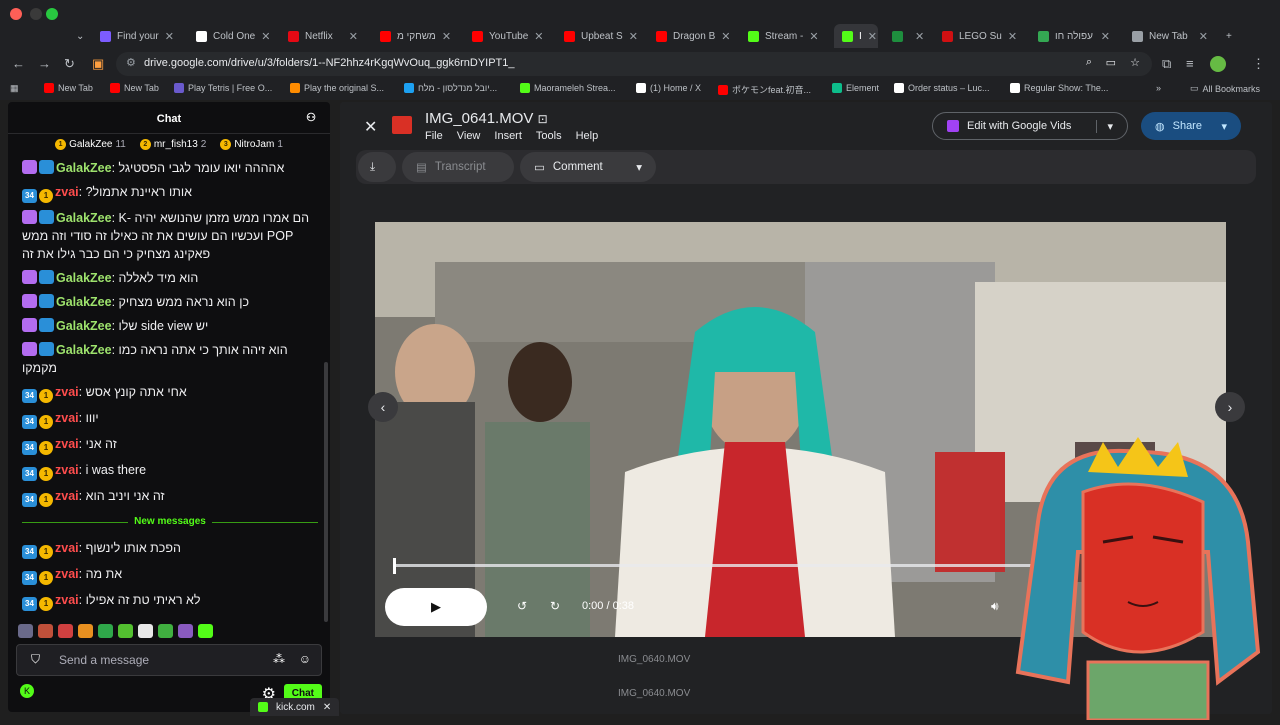 The width and height of the screenshot is (1280, 725). What do you see at coordinates (469, 136) in the screenshot?
I see `menu-item: View` at bounding box center [469, 136].